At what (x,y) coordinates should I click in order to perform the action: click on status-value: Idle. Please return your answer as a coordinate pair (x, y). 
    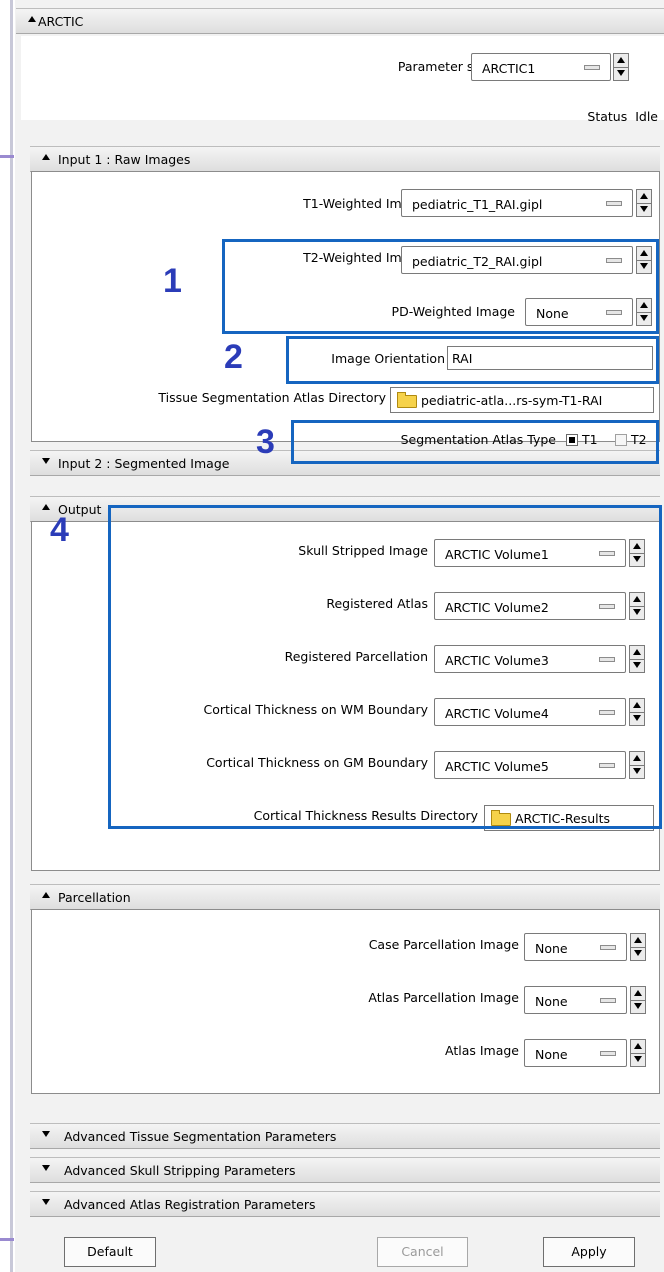
    Looking at the image, I should click on (646, 116).